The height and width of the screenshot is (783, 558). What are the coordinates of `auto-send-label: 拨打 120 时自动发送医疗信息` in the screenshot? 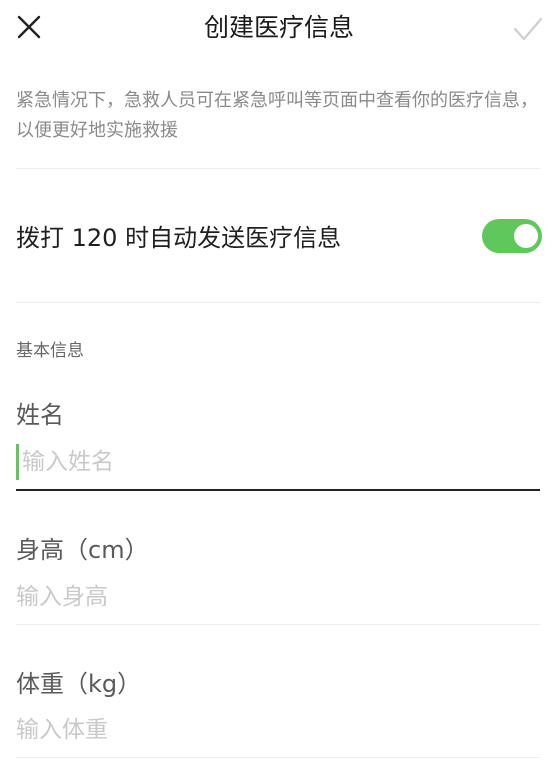 It's located at (179, 238).